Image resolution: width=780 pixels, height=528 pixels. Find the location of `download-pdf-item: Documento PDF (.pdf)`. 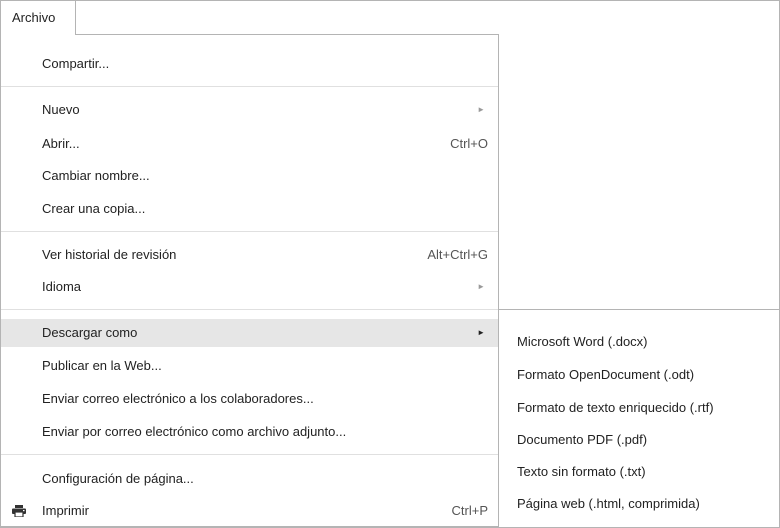

download-pdf-item: Documento PDF (.pdf) is located at coordinates (639, 440).